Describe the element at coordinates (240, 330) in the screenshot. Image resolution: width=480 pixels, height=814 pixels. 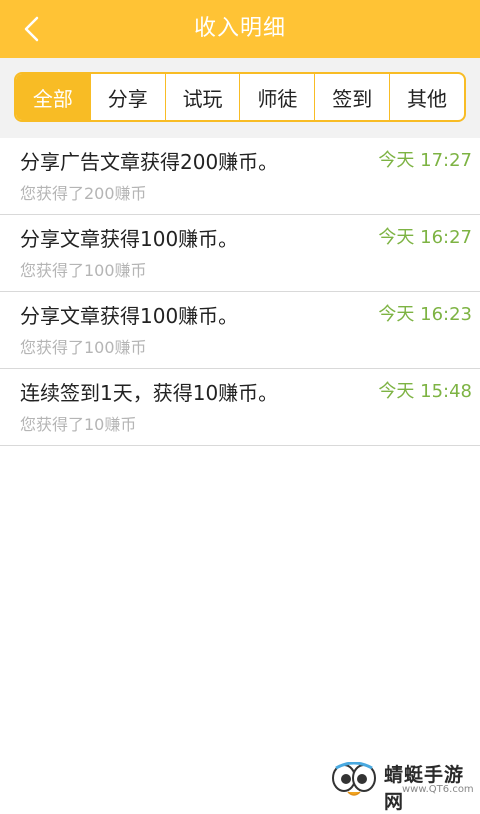
I see `list-item: 分享文章获得100赚币。 您获得了100赚币 今天 16:23` at that location.